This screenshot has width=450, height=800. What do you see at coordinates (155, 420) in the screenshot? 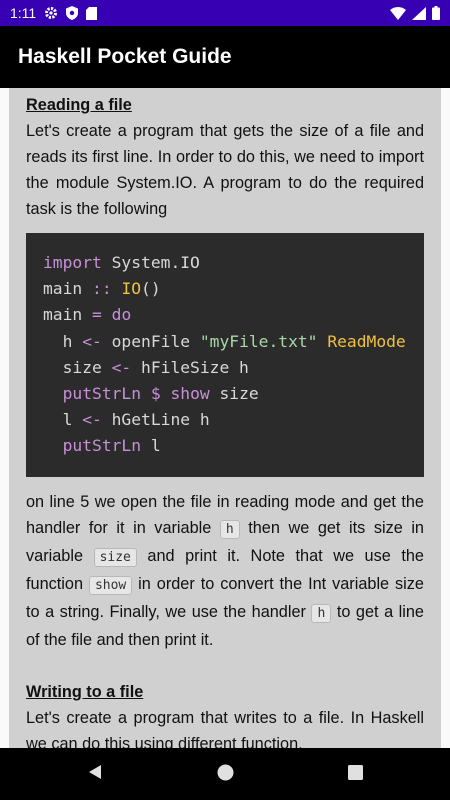
I see `code-token: hGetLine h` at bounding box center [155, 420].